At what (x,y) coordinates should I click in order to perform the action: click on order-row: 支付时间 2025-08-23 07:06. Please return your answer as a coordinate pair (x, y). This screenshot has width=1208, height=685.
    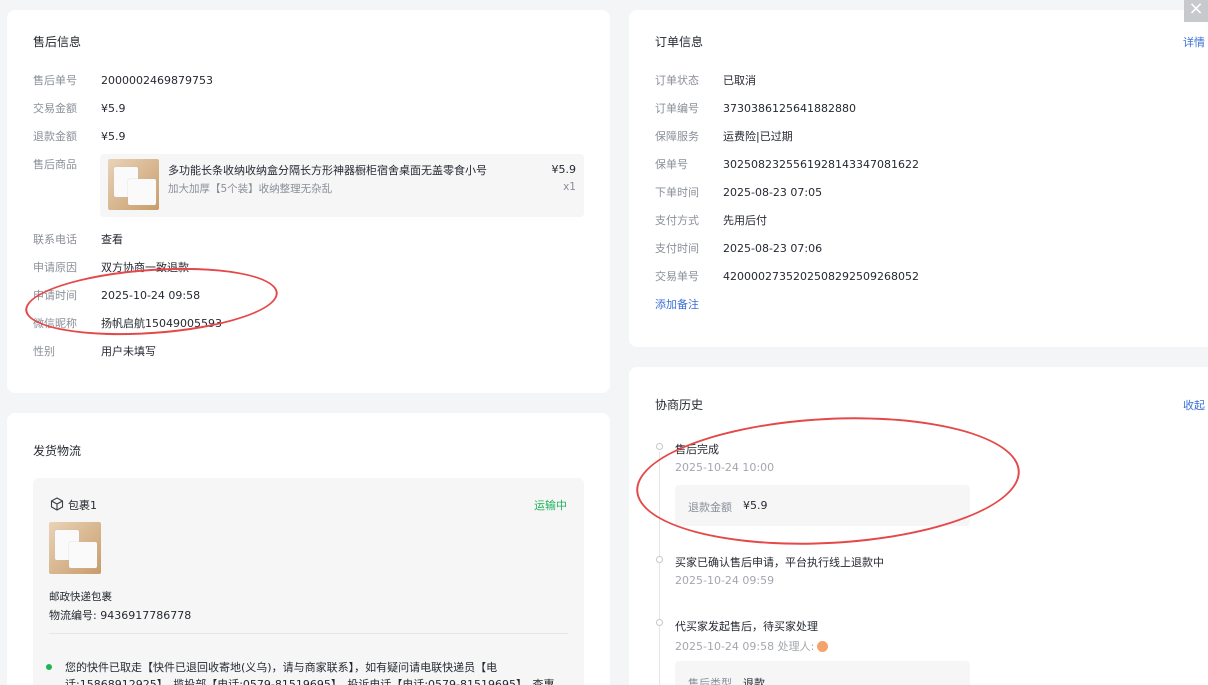
    Looking at the image, I should click on (738, 248).